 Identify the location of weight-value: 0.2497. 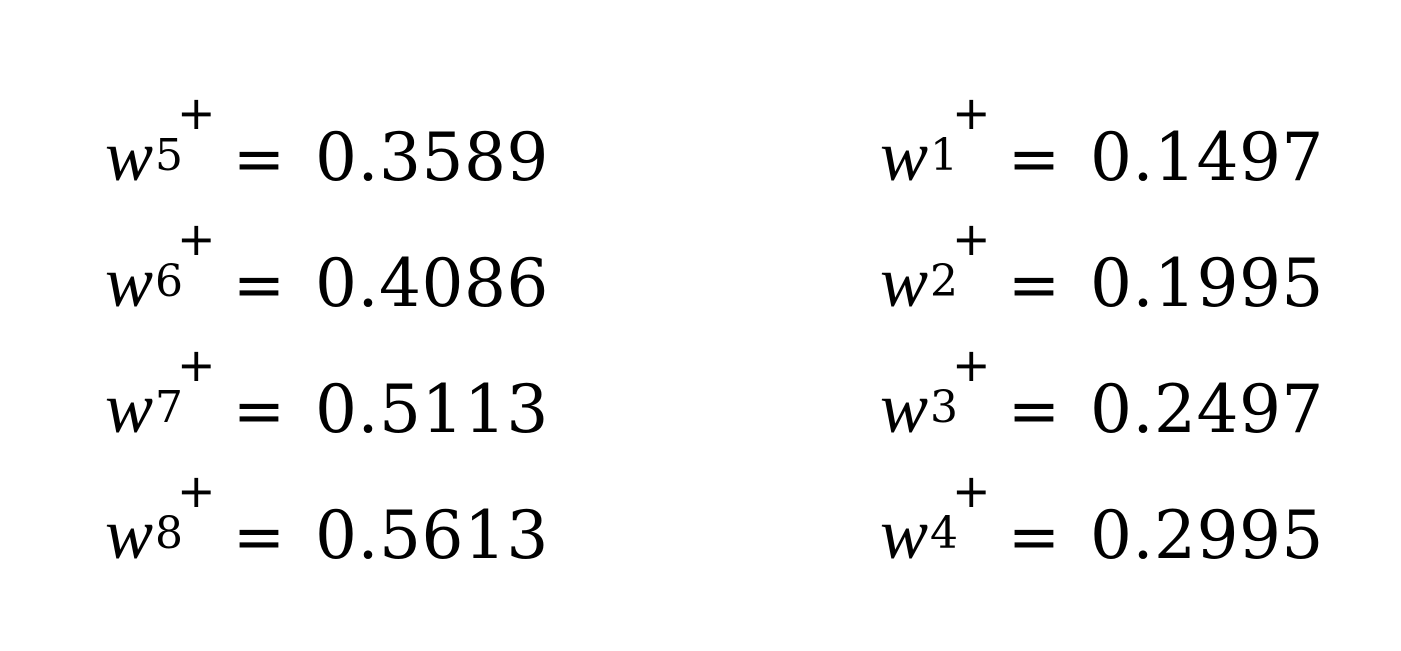
(1206, 409).